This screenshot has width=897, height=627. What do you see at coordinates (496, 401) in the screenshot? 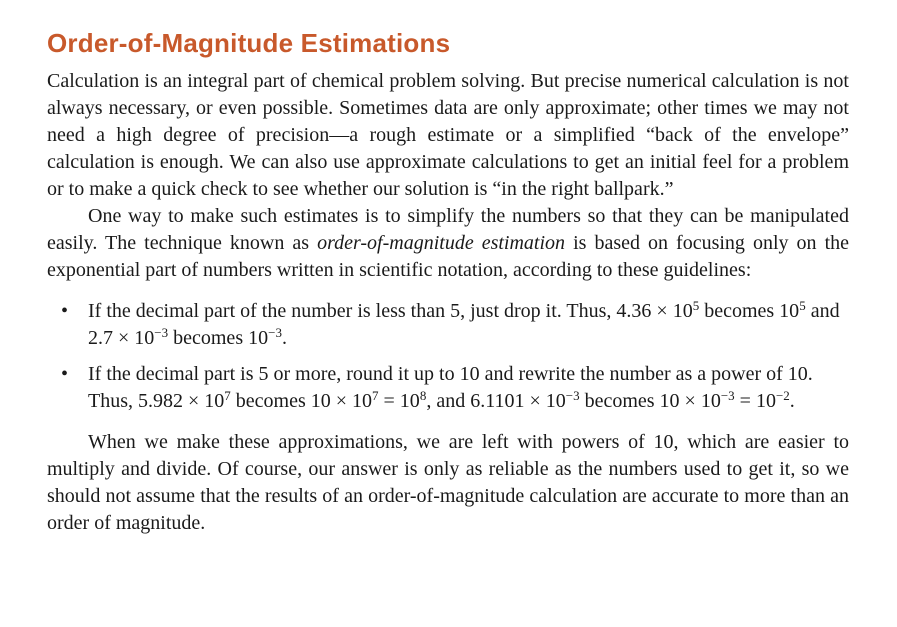
I see `guideline-round-text: , and 6.1101 × 10` at bounding box center [496, 401].